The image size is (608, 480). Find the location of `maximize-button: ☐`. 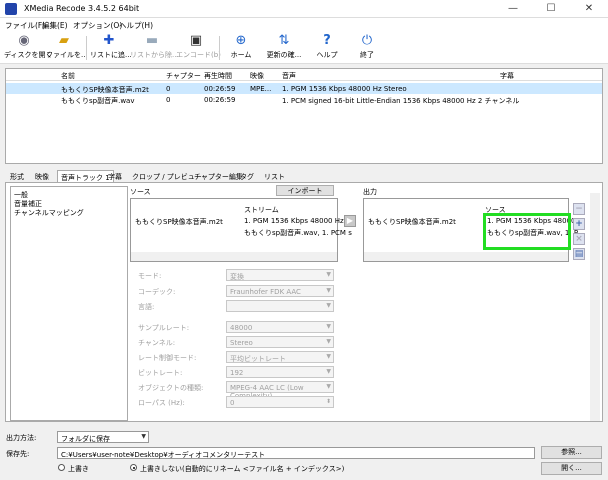

maximize-button: ☐ is located at coordinates (551, 9).